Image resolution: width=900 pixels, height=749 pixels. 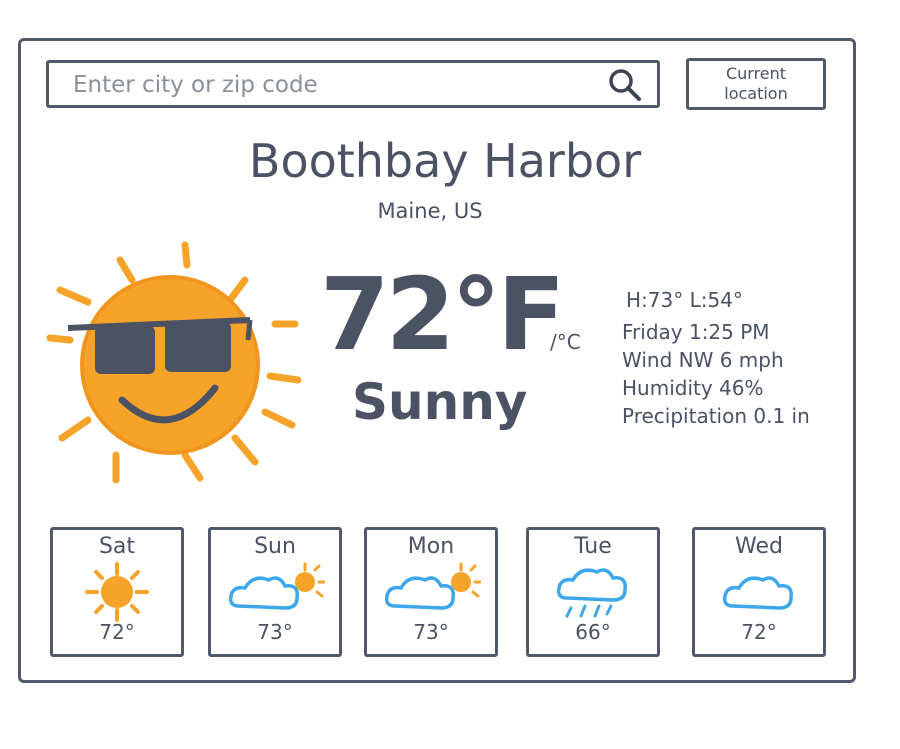 I want to click on high-low: H:73° L:54°, so click(x=684, y=300).